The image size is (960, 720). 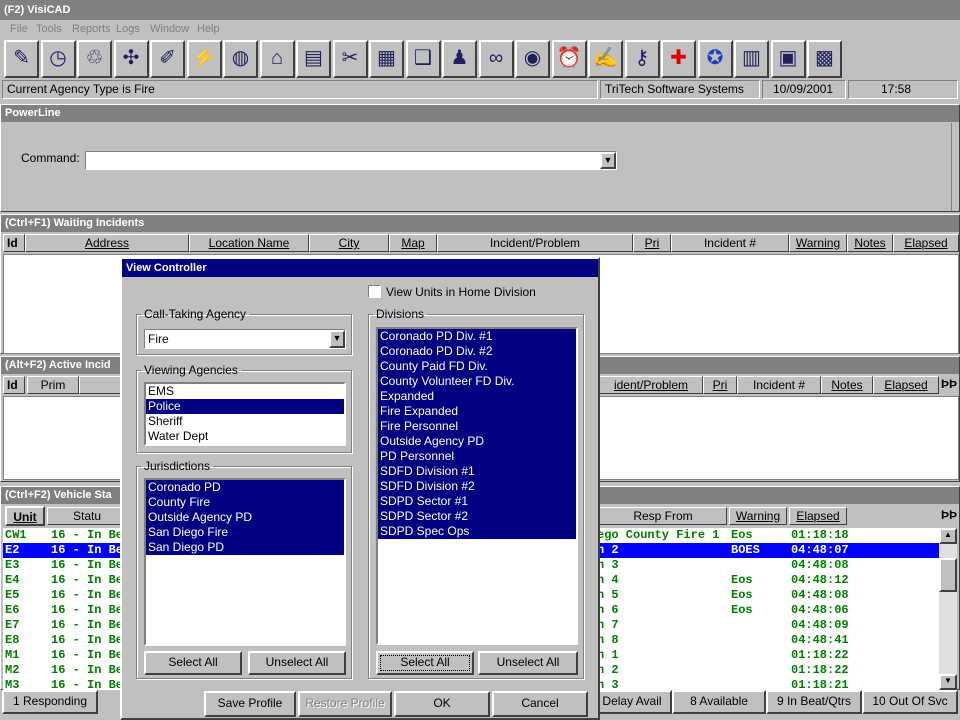 What do you see at coordinates (245, 487) in the screenshot?
I see `list-item: Coronado PD` at bounding box center [245, 487].